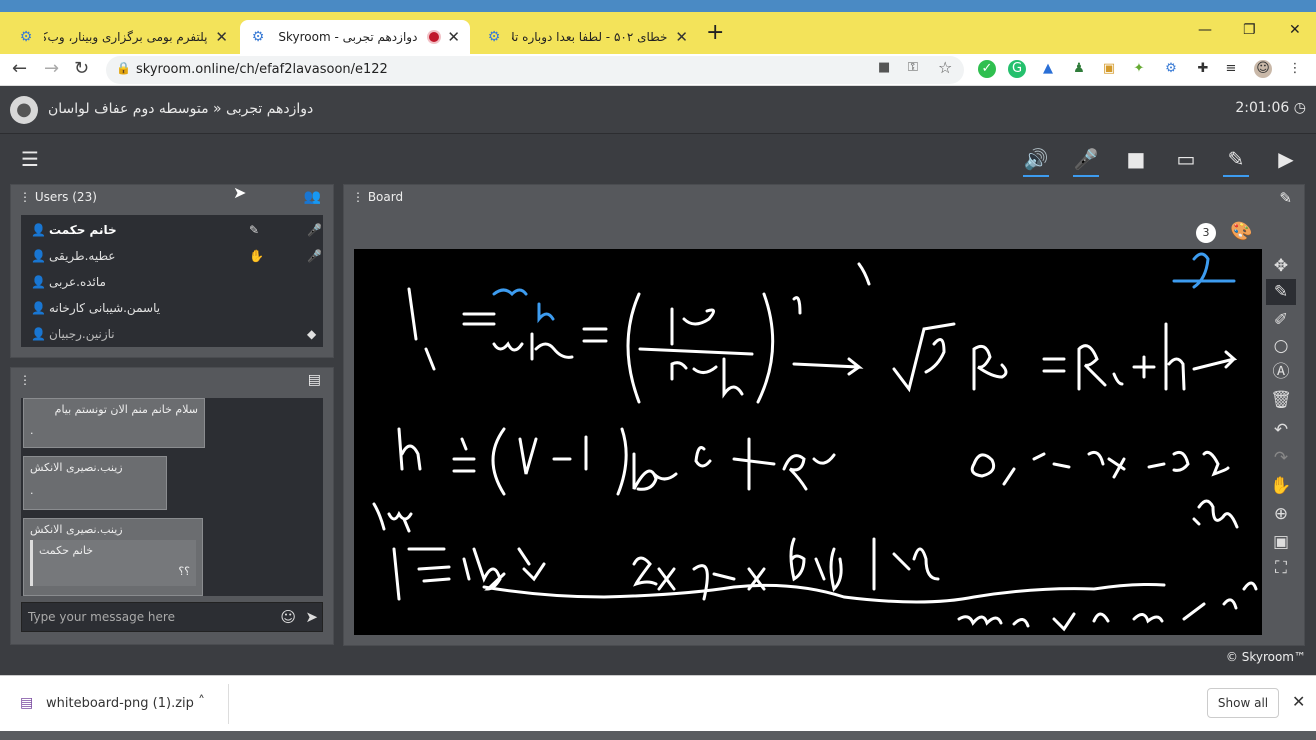  What do you see at coordinates (1281, 568) in the screenshot?
I see `fullscreen-icon: ⛶` at bounding box center [1281, 568].